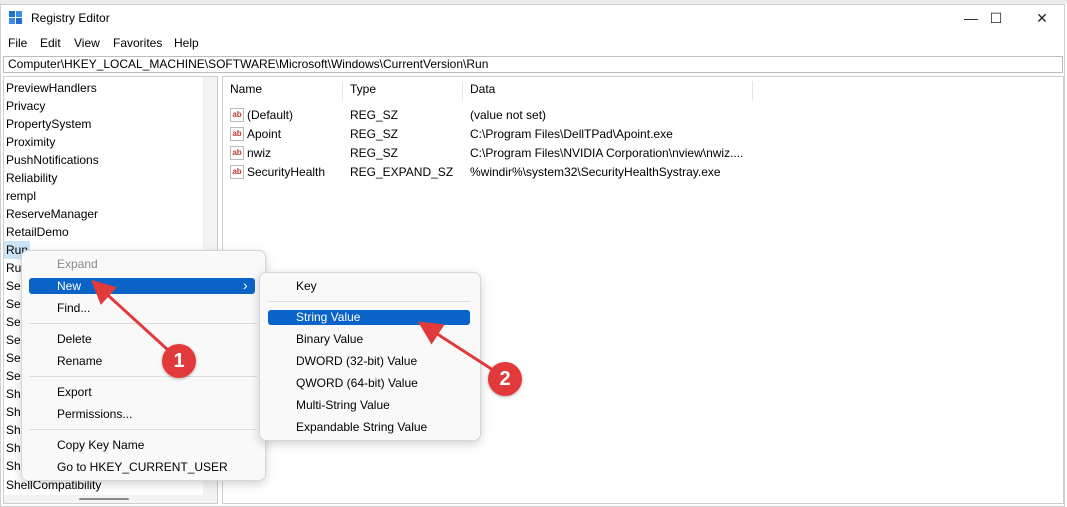 This screenshot has width=1067, height=507. I want to click on callout-badge-1: 1, so click(179, 361).